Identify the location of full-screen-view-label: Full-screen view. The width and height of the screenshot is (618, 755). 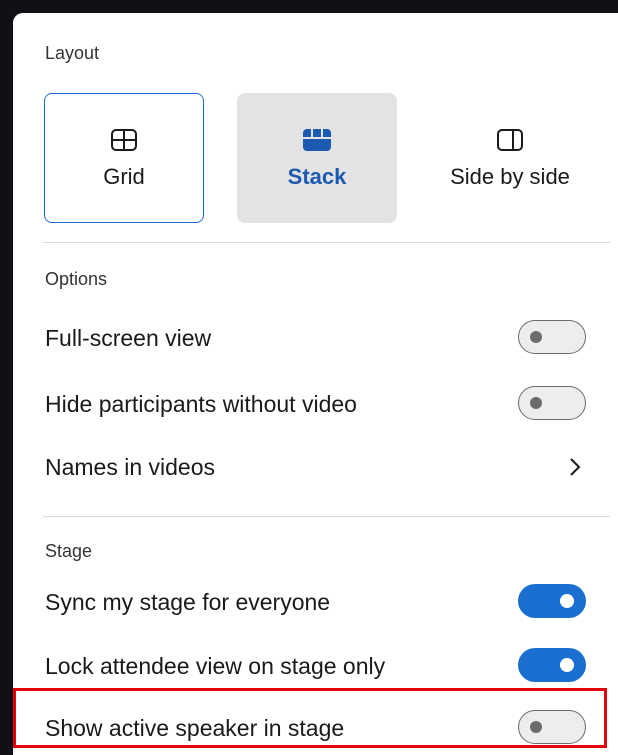
(128, 338).